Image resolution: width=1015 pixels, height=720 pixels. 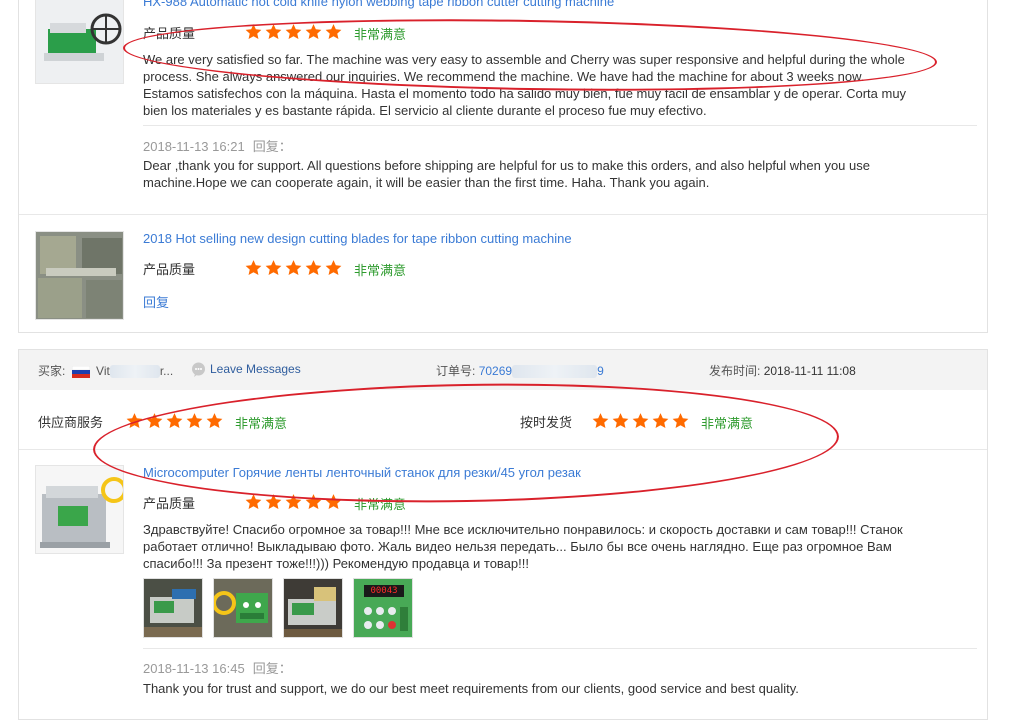 I want to click on order-number: 订单号: 70269 9, so click(x=520, y=370).